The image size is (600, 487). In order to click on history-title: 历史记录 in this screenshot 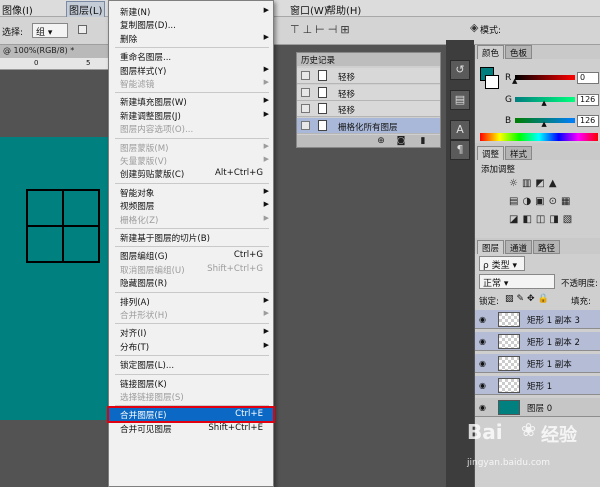, I will do `click(368, 59)`.